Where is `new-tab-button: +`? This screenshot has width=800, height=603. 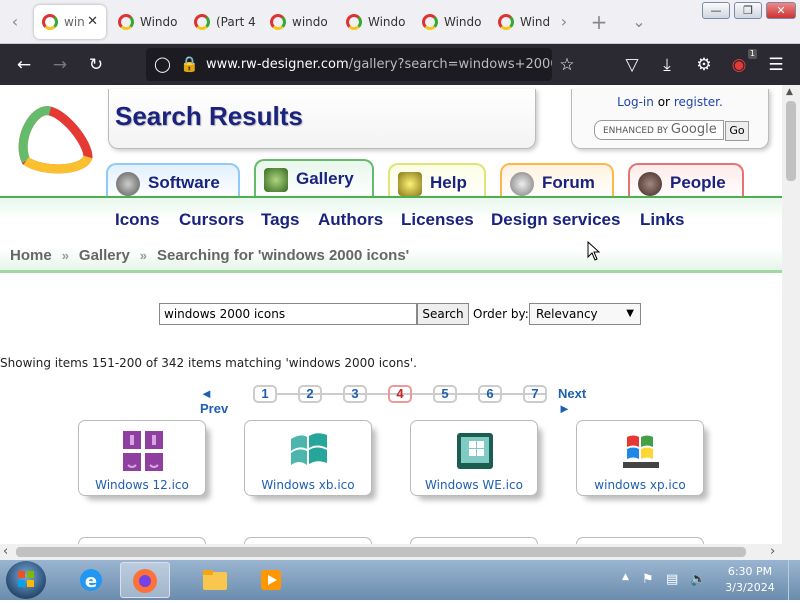 new-tab-button: + is located at coordinates (599, 22).